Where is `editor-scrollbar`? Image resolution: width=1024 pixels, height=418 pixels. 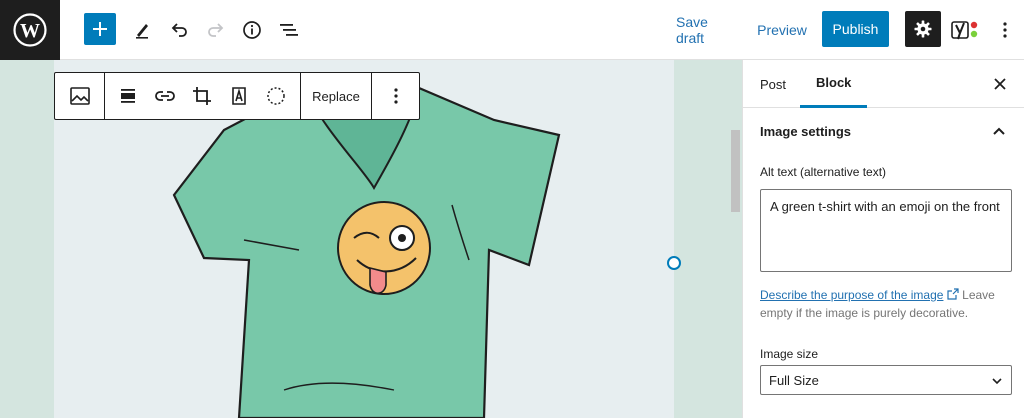
editor-scrollbar is located at coordinates (735, 171).